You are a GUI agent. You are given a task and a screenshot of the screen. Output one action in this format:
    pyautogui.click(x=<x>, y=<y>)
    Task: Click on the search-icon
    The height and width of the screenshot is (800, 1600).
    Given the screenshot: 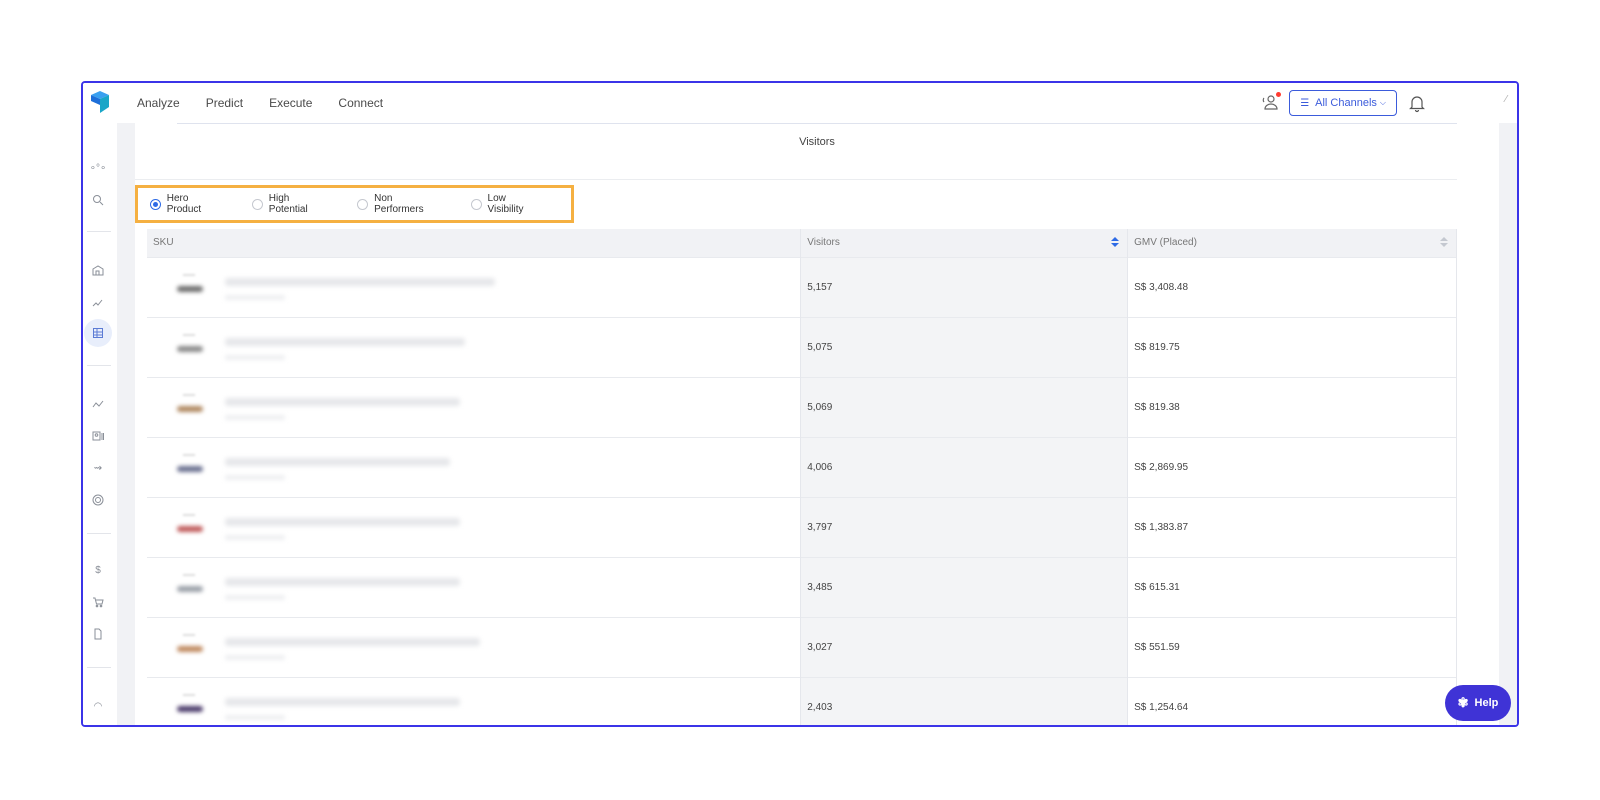 What is the action you would take?
    pyautogui.click(x=98, y=200)
    